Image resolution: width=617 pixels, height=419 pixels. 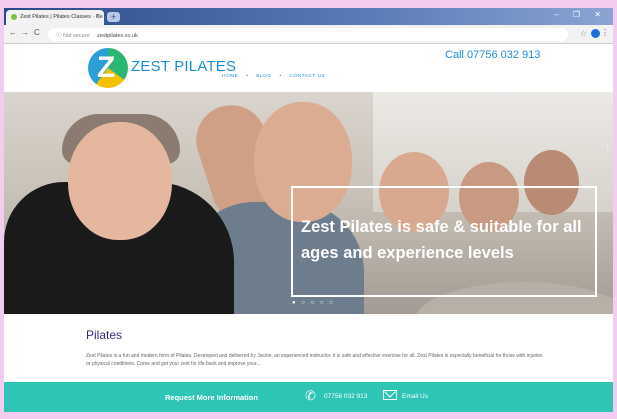 I want to click on back-icon: ←, so click(x=13, y=32).